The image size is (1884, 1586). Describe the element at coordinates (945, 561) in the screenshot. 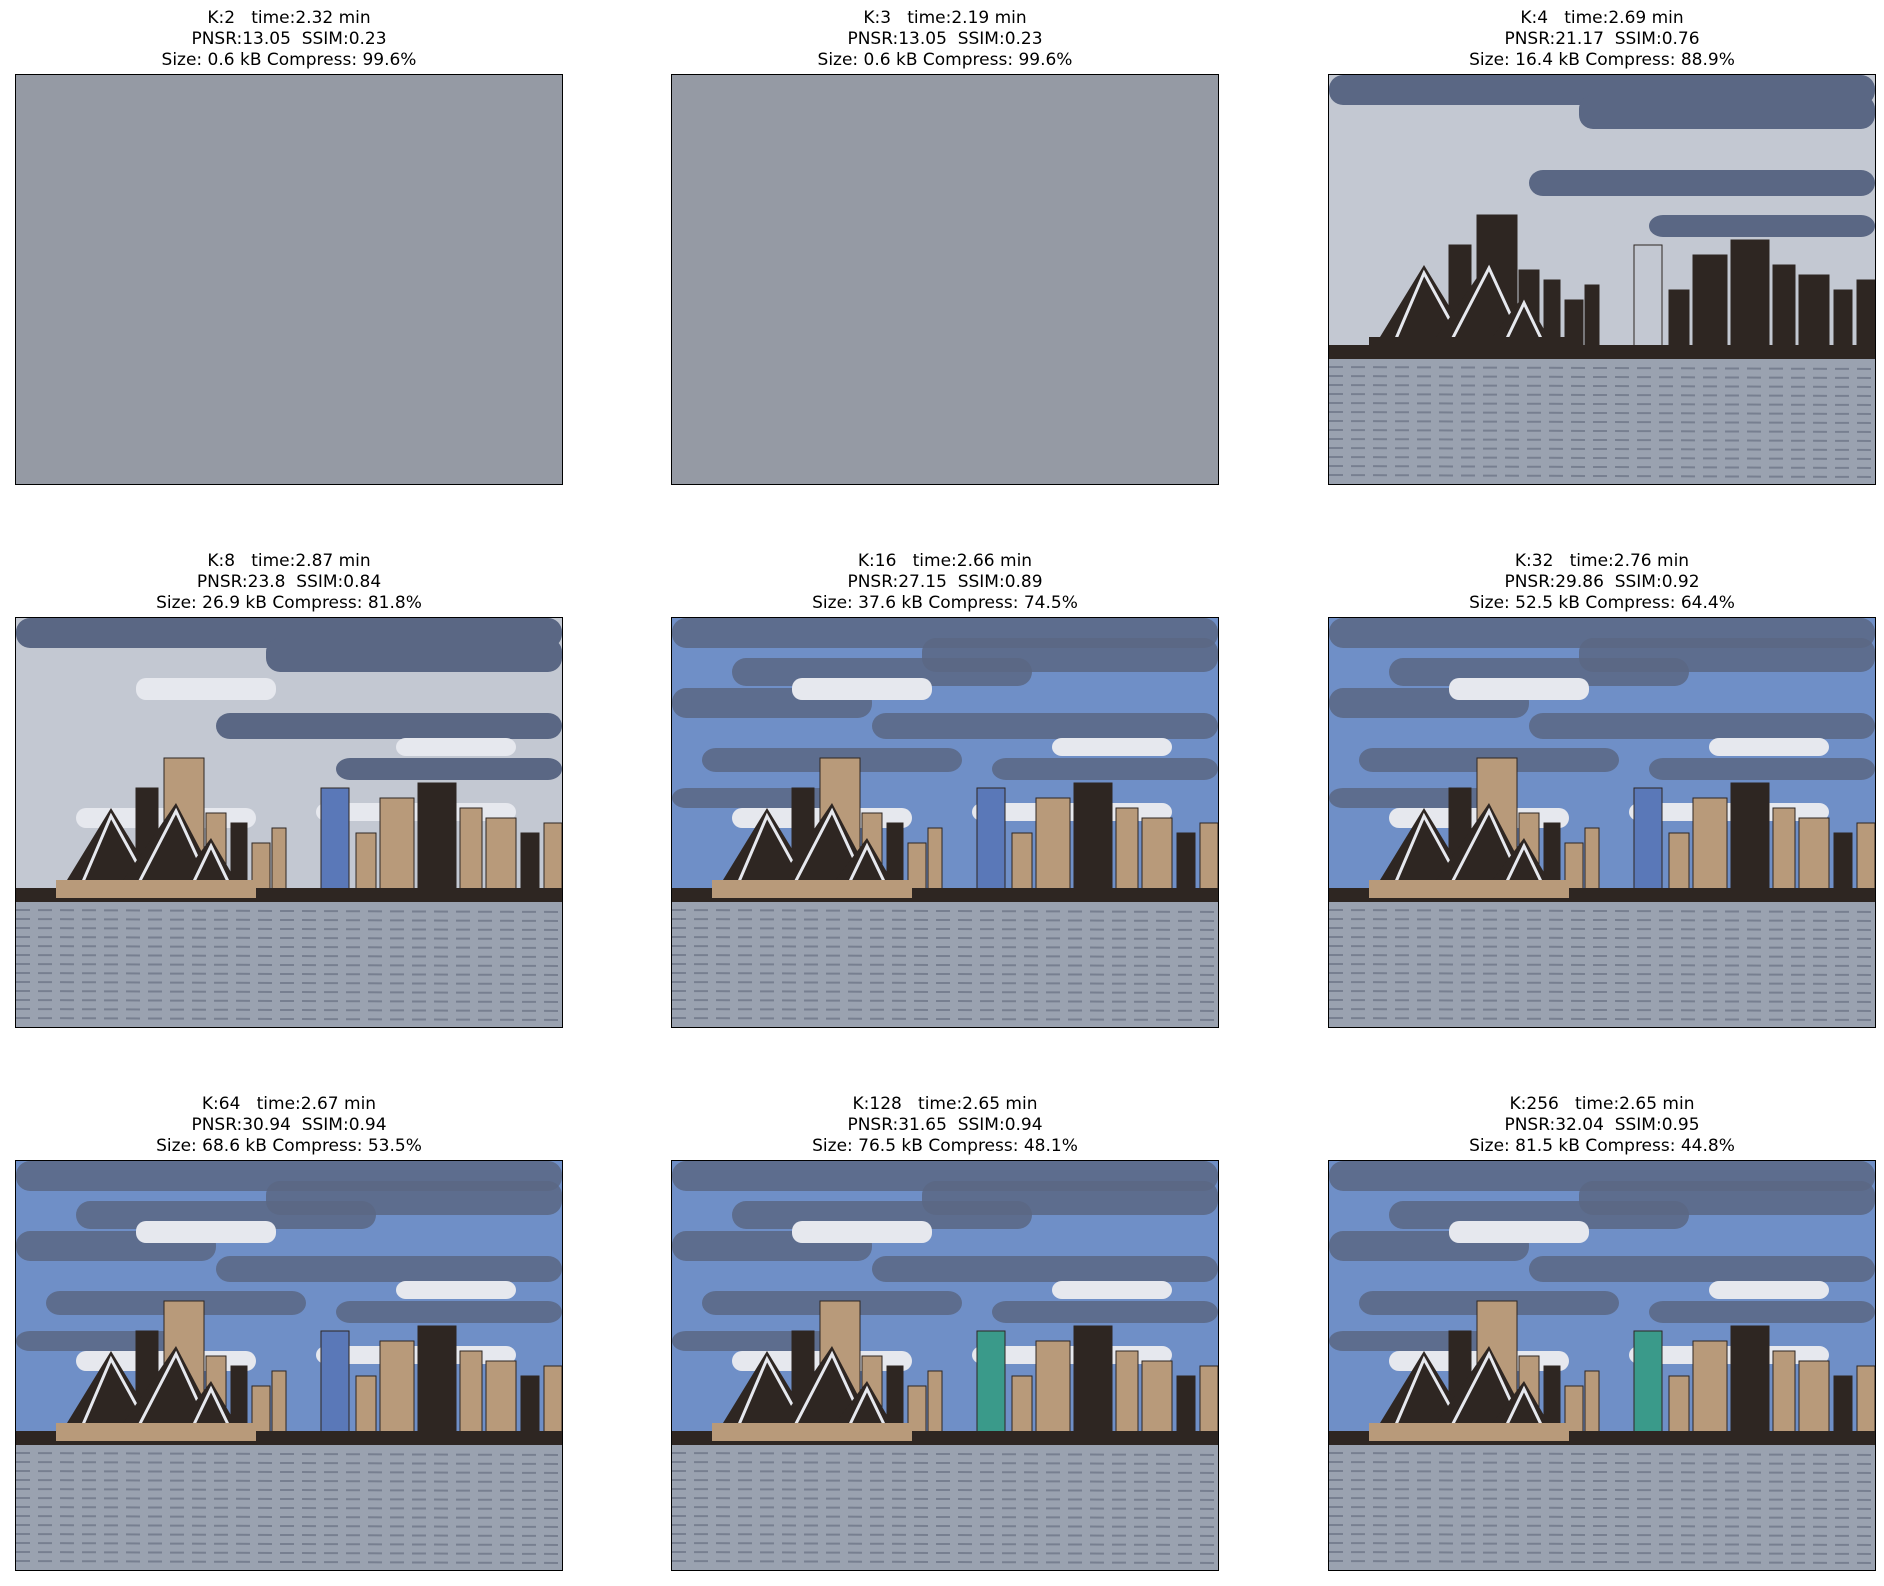

I see `caption-line-k-time: K:16 time:2.66 min` at that location.